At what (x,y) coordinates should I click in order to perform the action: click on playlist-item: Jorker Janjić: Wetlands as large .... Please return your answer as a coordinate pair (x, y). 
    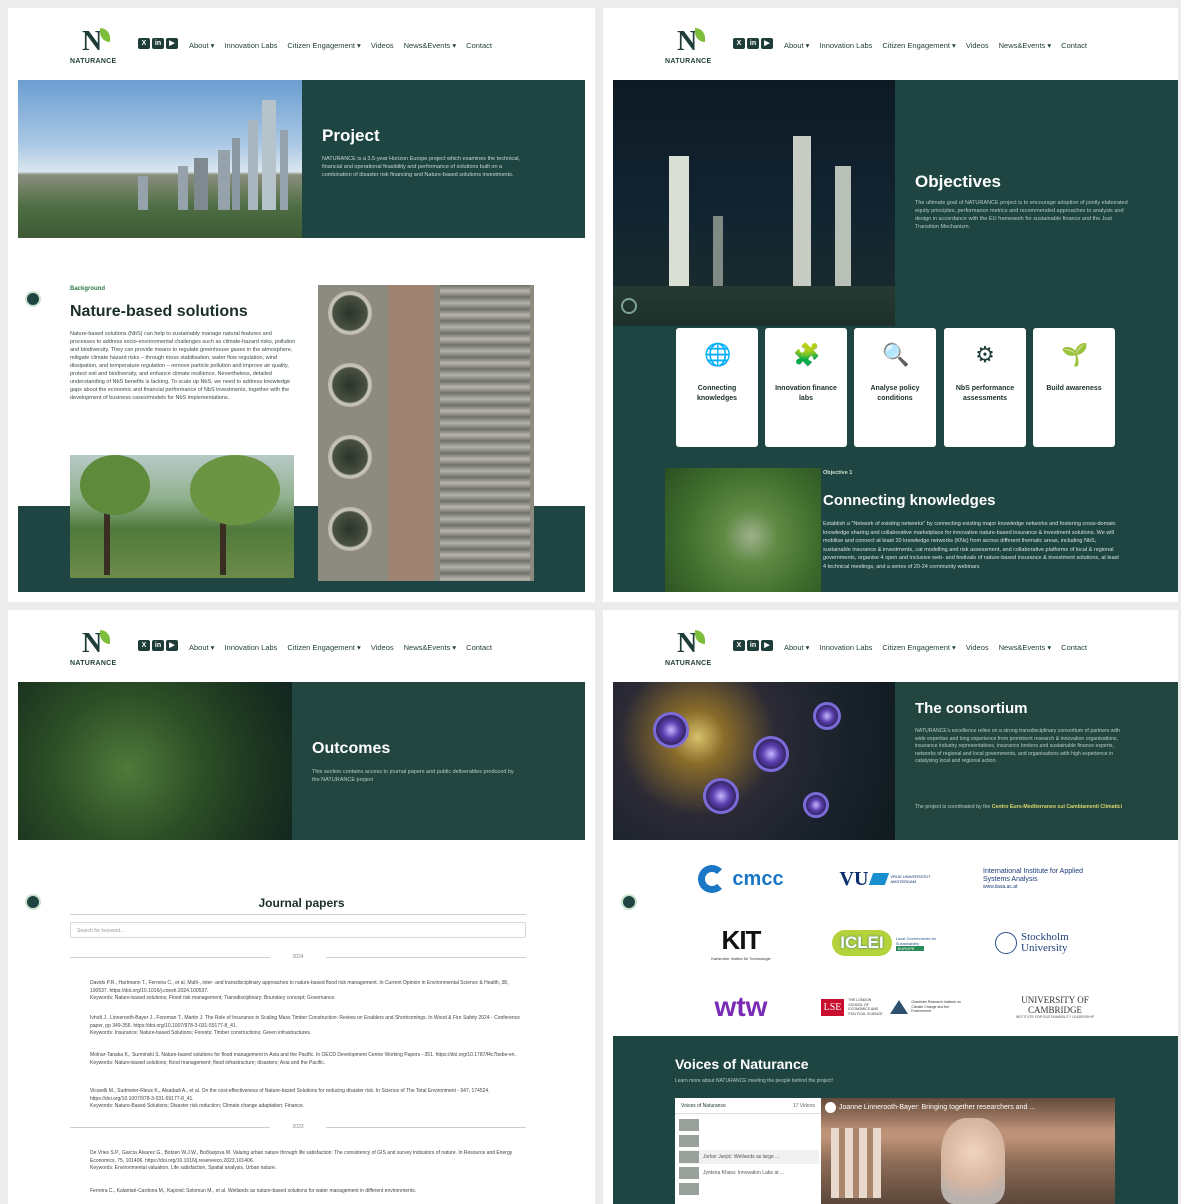
    Looking at the image, I should click on (749, 1157).